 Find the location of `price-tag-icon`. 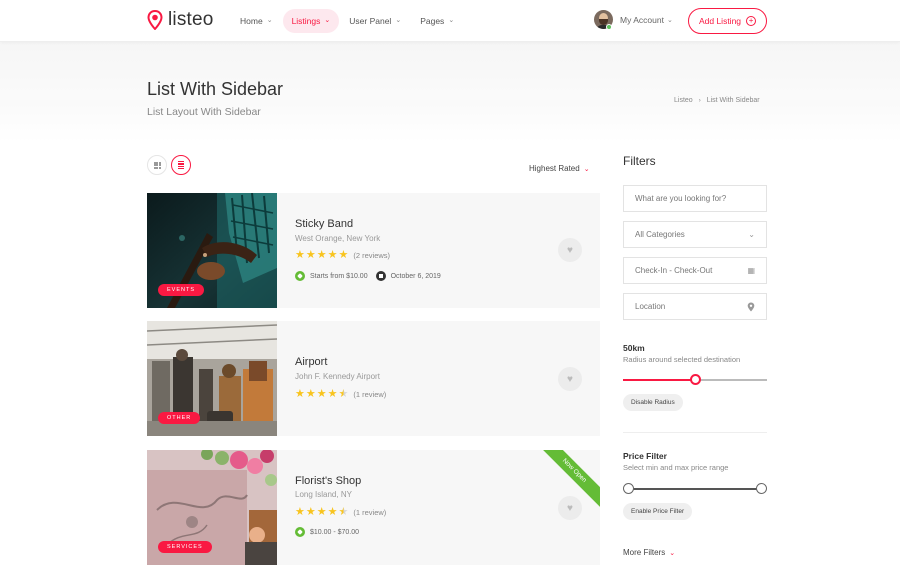

price-tag-icon is located at coordinates (300, 276).